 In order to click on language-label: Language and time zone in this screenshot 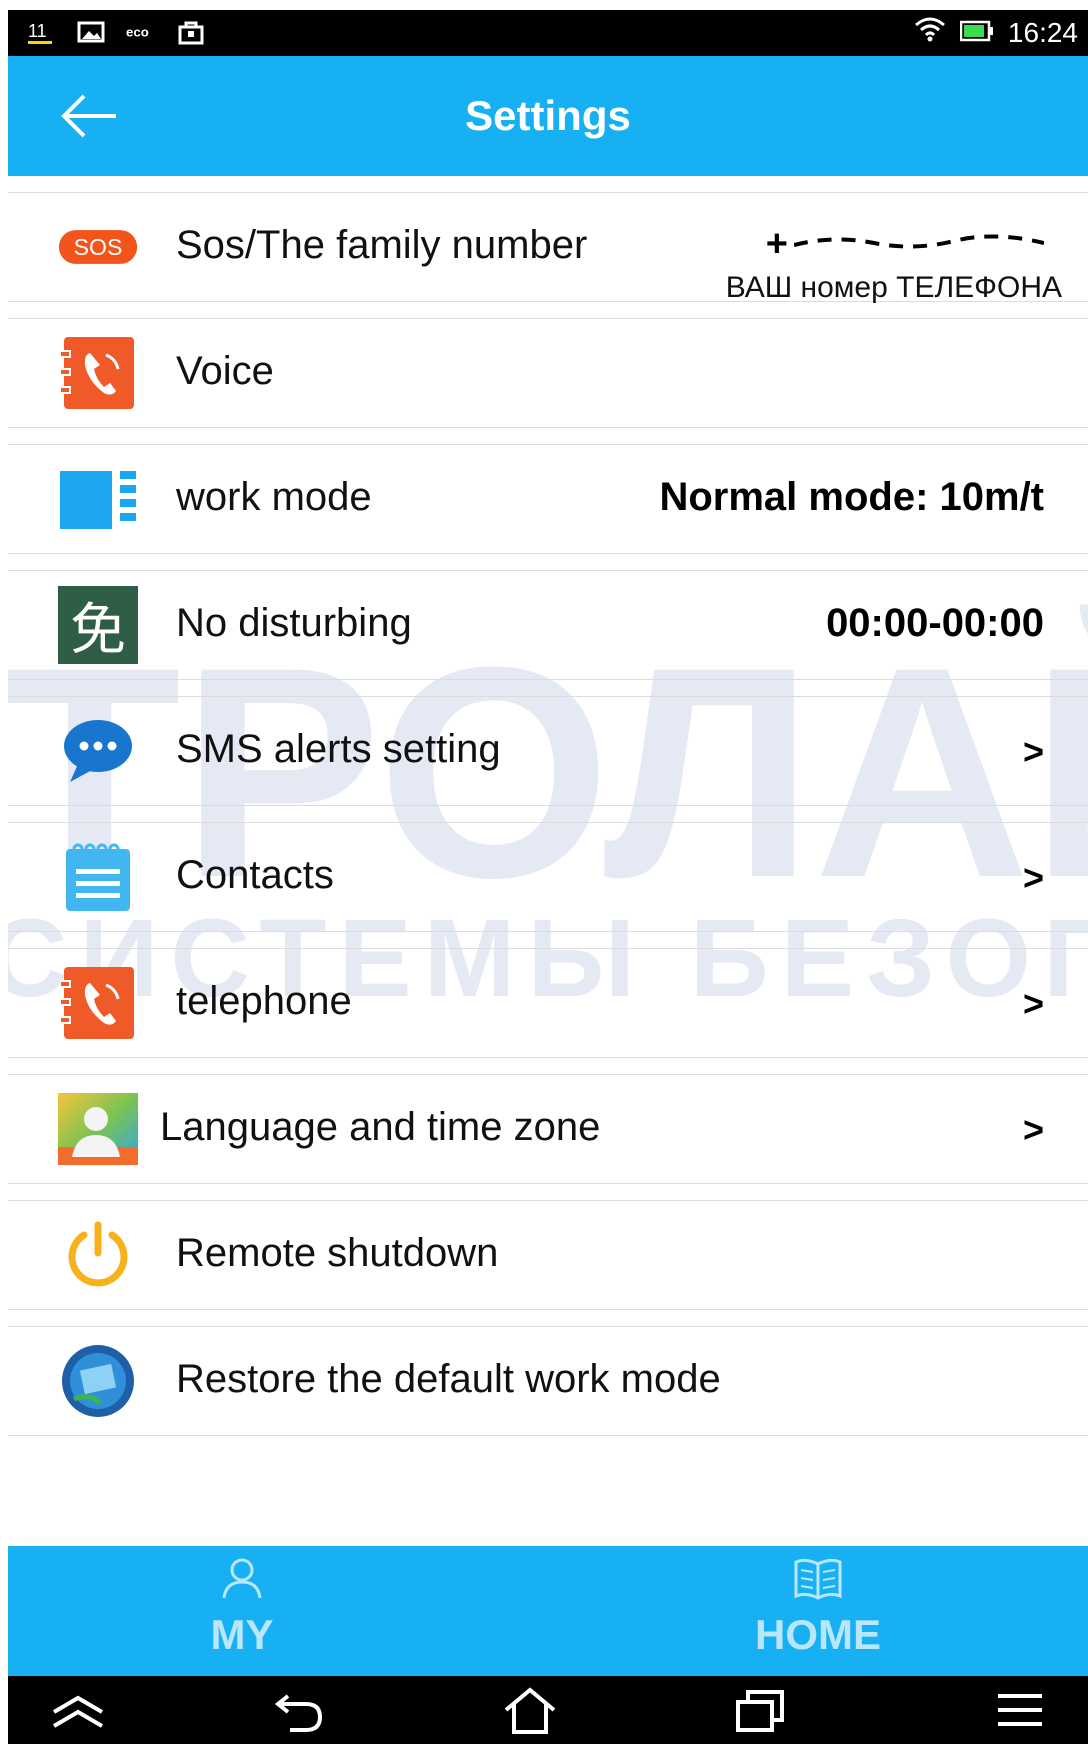, I will do `click(380, 1127)`.